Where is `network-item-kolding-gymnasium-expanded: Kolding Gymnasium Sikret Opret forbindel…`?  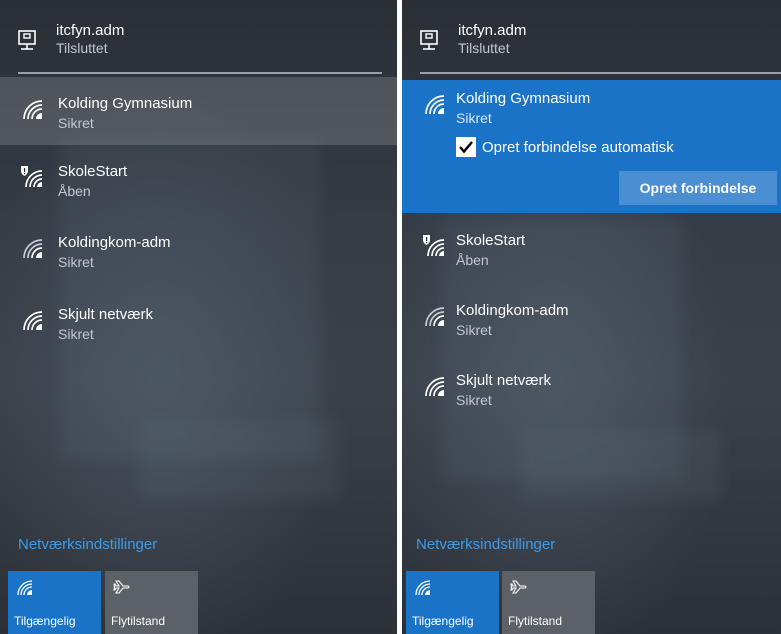 network-item-kolding-gymnasium-expanded: Kolding Gymnasium Sikret Opret forbindel… is located at coordinates (591, 146).